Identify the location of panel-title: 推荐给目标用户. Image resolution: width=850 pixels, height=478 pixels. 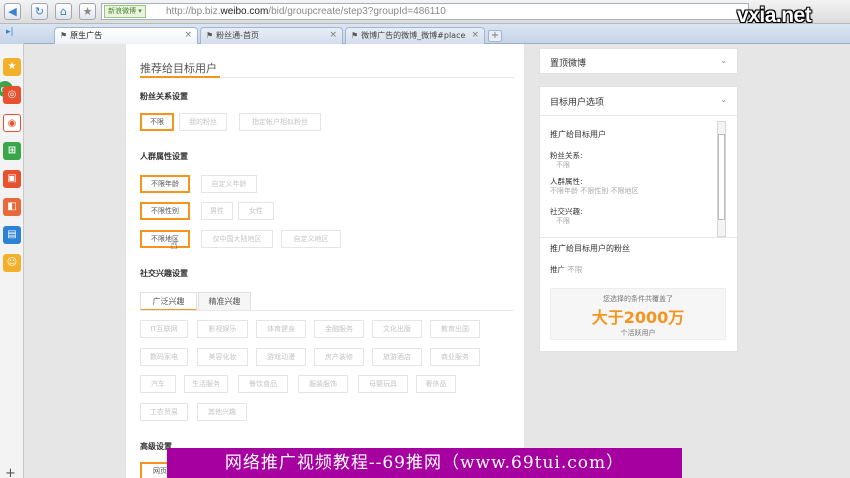
(178, 68).